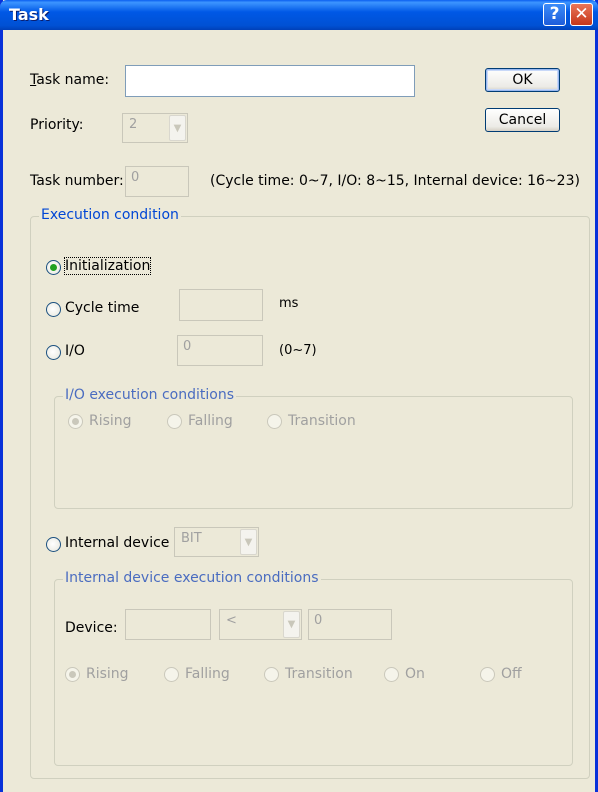  I want to click on io-range: (0~7), so click(298, 350).